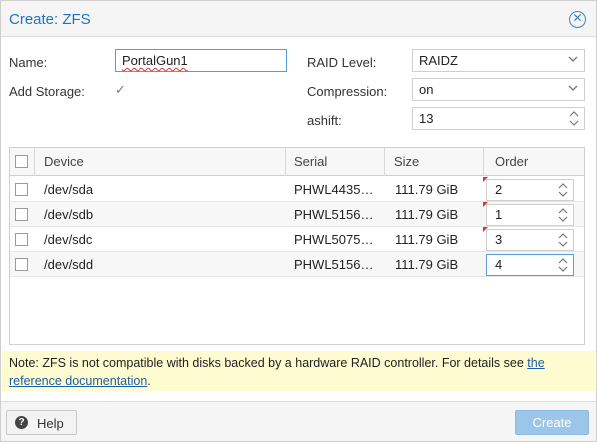  I want to click on create-button: Create, so click(552, 422).